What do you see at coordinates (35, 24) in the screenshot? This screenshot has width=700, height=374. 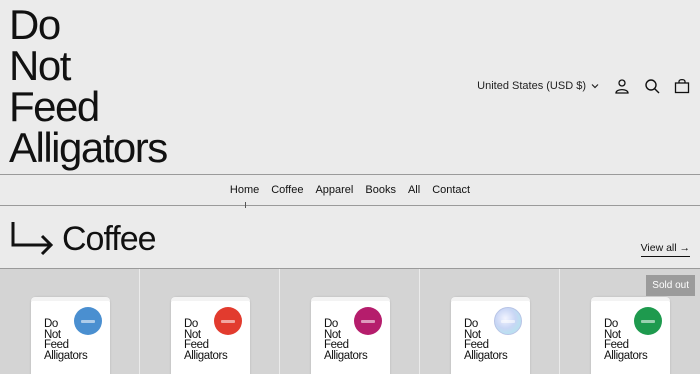 I see `logo-line: Do` at bounding box center [35, 24].